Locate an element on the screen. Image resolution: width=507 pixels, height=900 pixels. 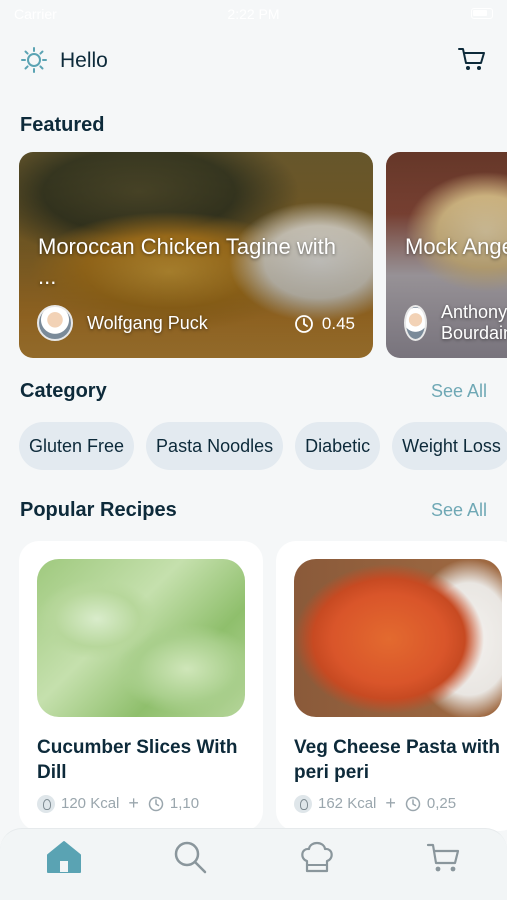
sun-icon is located at coordinates (34, 60).